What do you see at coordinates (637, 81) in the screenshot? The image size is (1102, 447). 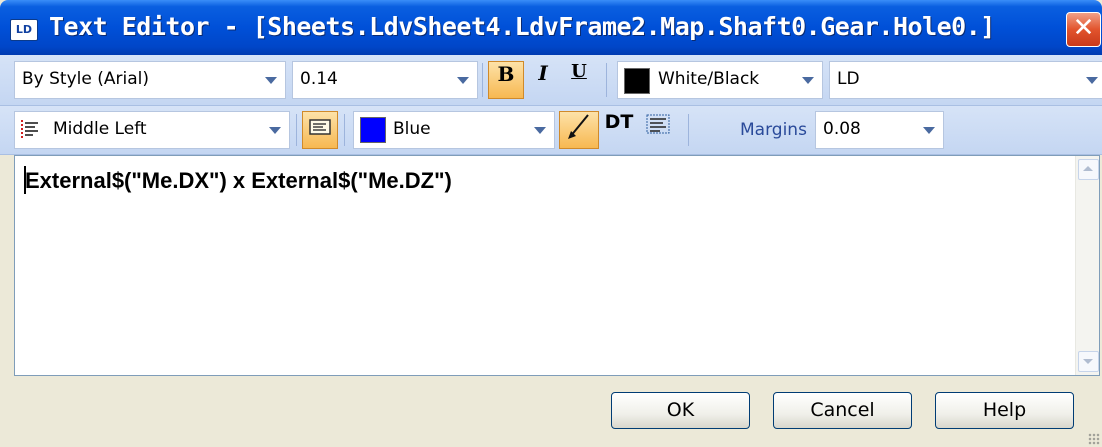 I see `color-swatch` at bounding box center [637, 81].